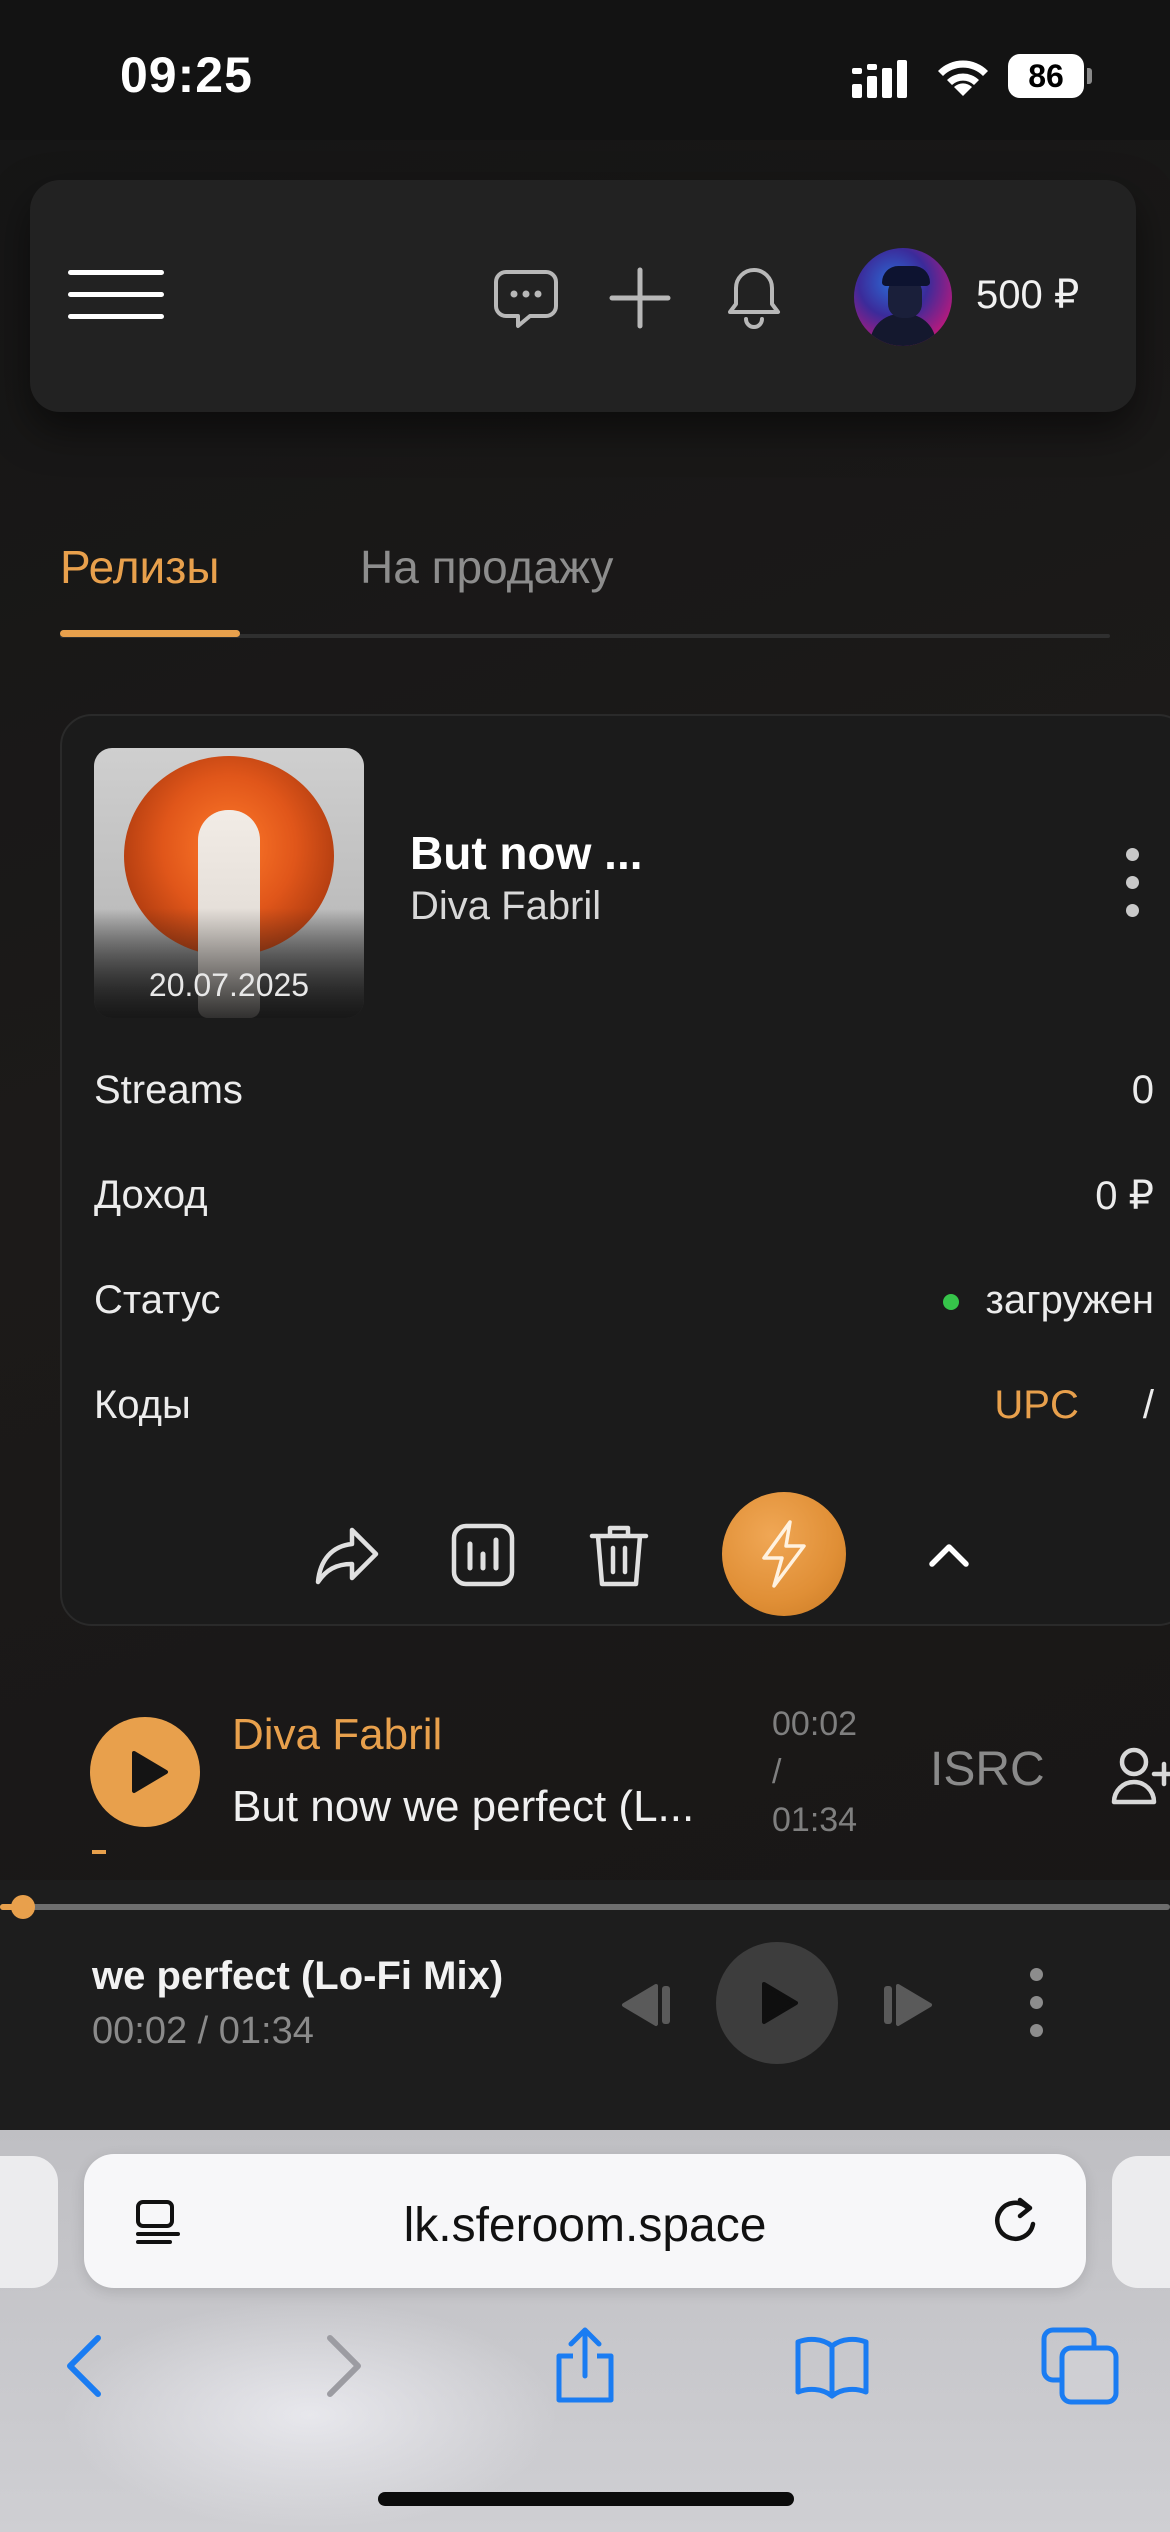  Describe the element at coordinates (23, 1907) in the screenshot. I see `player-progress-knob` at that location.